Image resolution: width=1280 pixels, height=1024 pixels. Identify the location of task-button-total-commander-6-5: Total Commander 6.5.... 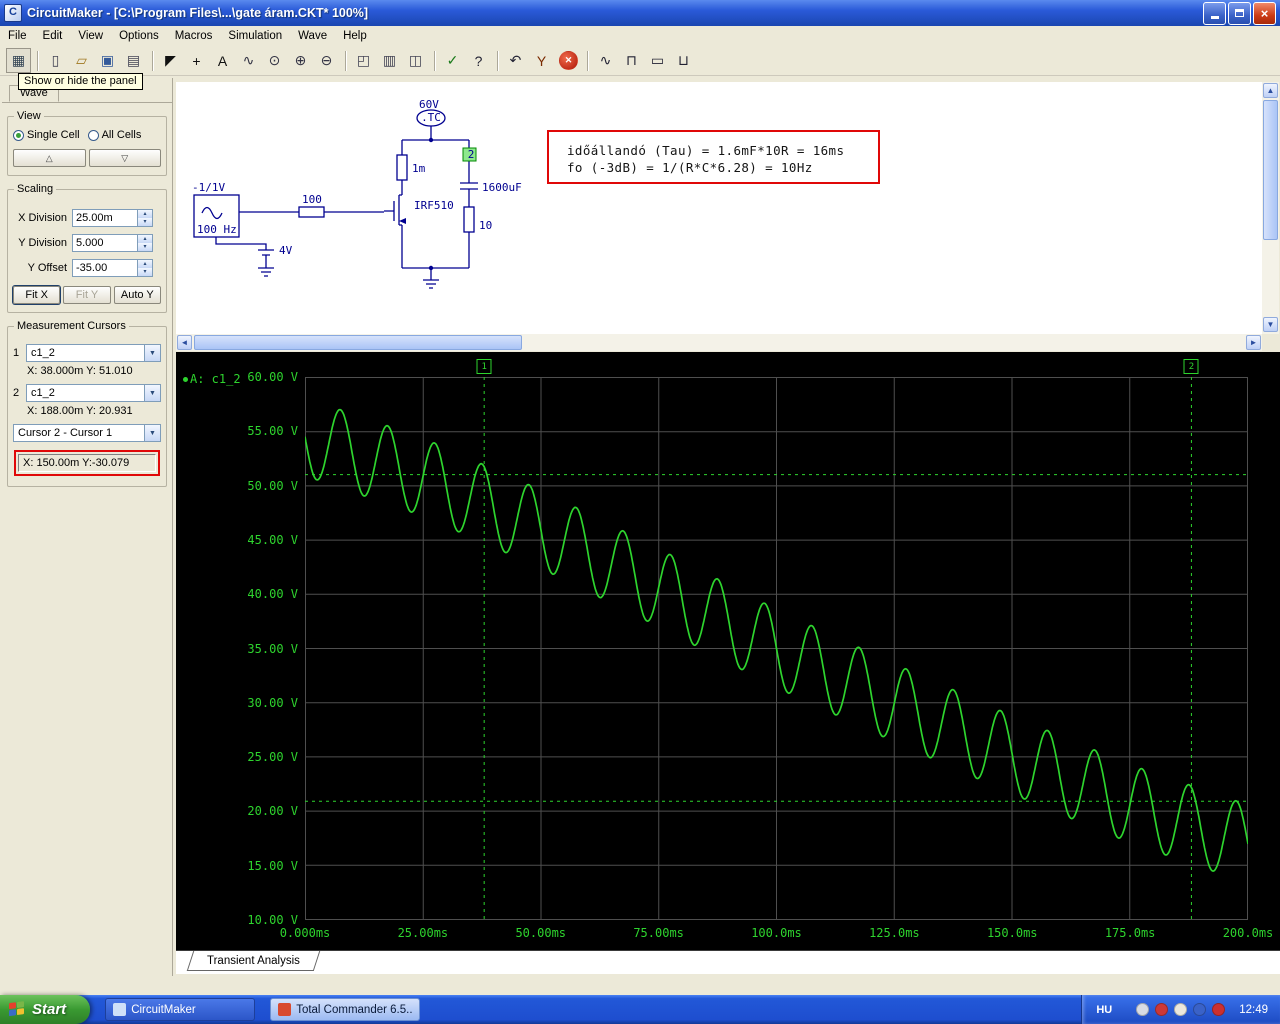
(345, 1009).